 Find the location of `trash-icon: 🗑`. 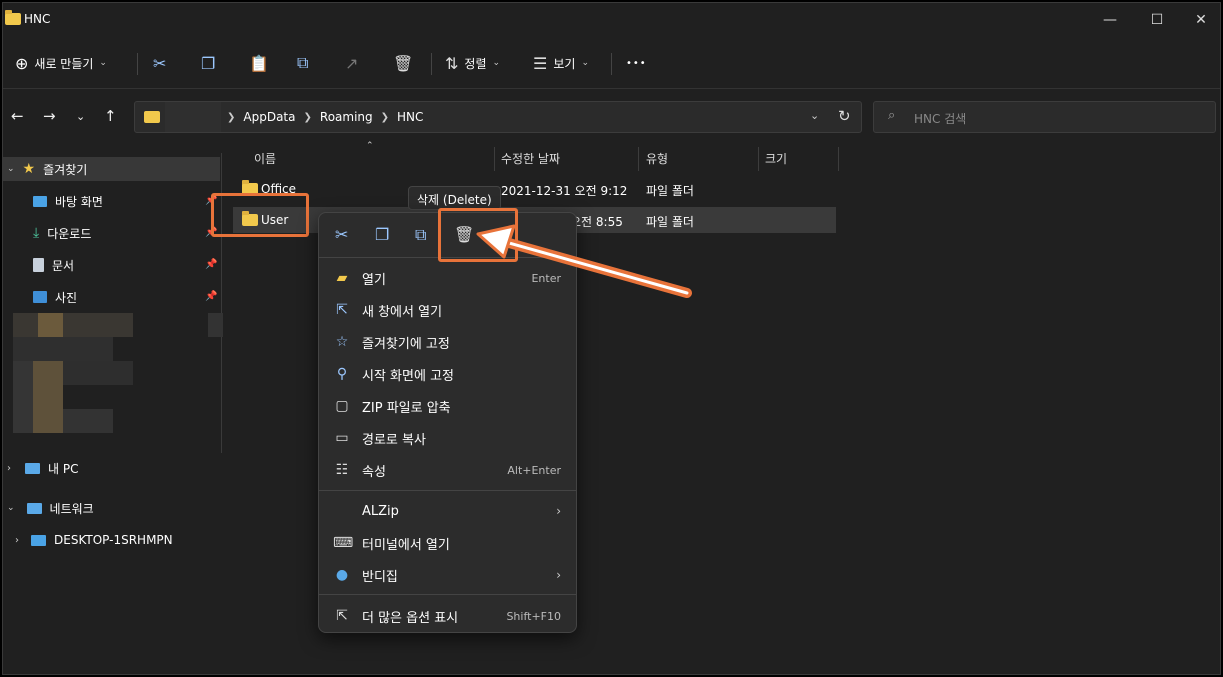

trash-icon: 🗑 is located at coordinates (403, 63).